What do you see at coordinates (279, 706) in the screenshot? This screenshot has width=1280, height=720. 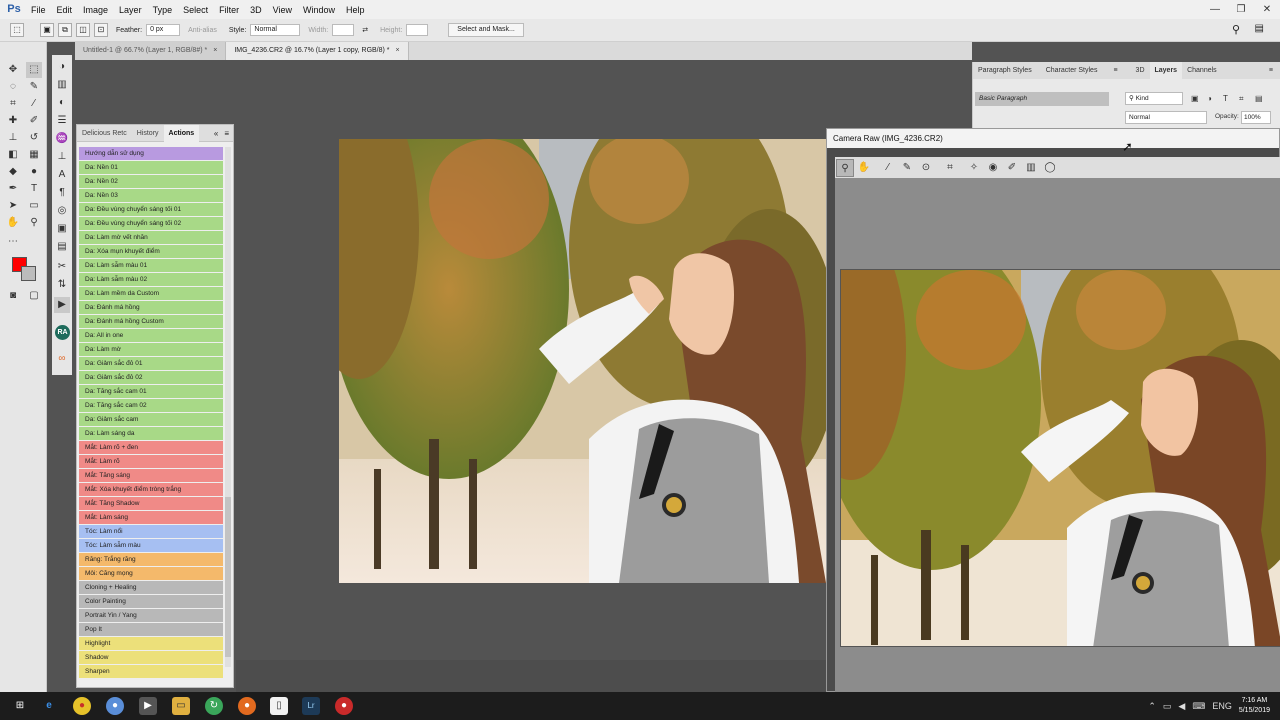 I see `notepad-icon: ▯` at bounding box center [279, 706].